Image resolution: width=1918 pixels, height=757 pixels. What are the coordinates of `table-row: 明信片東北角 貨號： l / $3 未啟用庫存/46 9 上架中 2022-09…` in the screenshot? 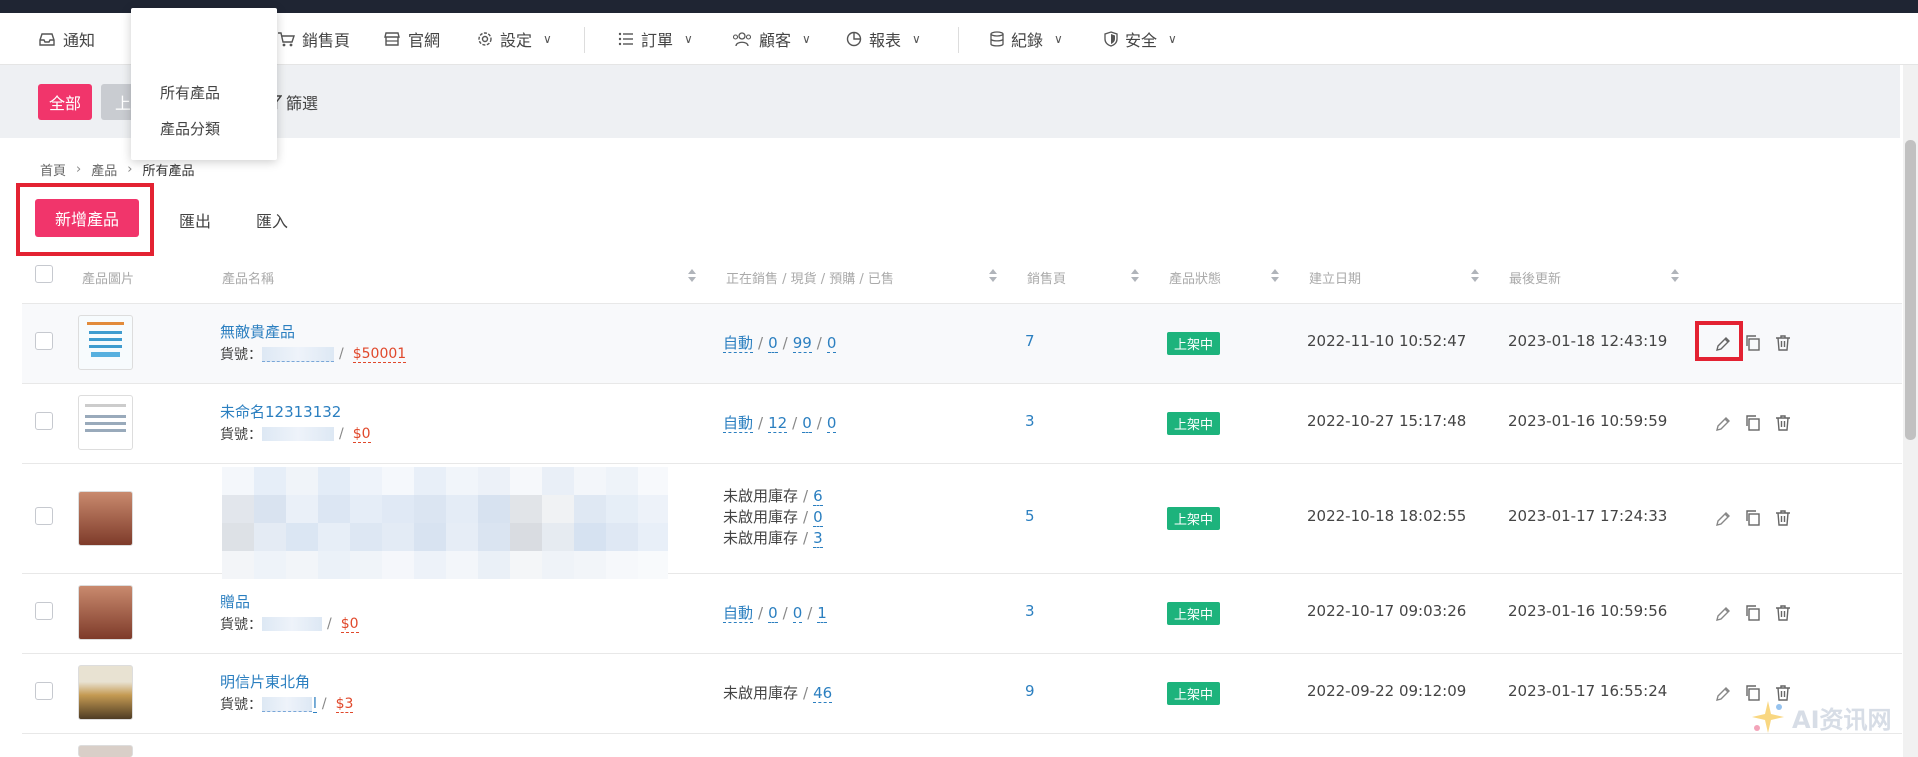 It's located at (962, 694).